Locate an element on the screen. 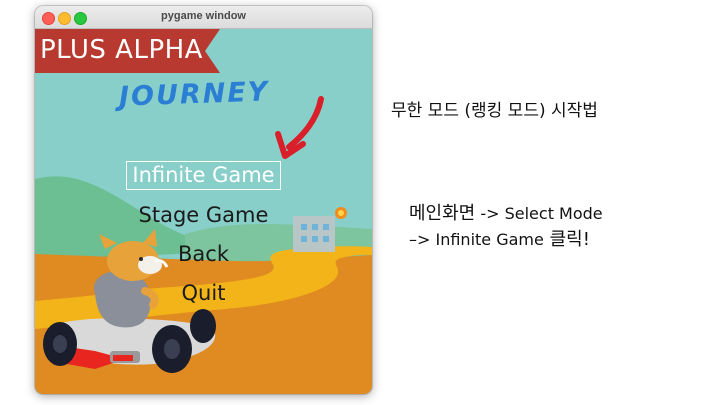 Image resolution: width=720 pixels, height=405 pixels. infinite-game-text: –> Infinite Game is located at coordinates (476, 239).